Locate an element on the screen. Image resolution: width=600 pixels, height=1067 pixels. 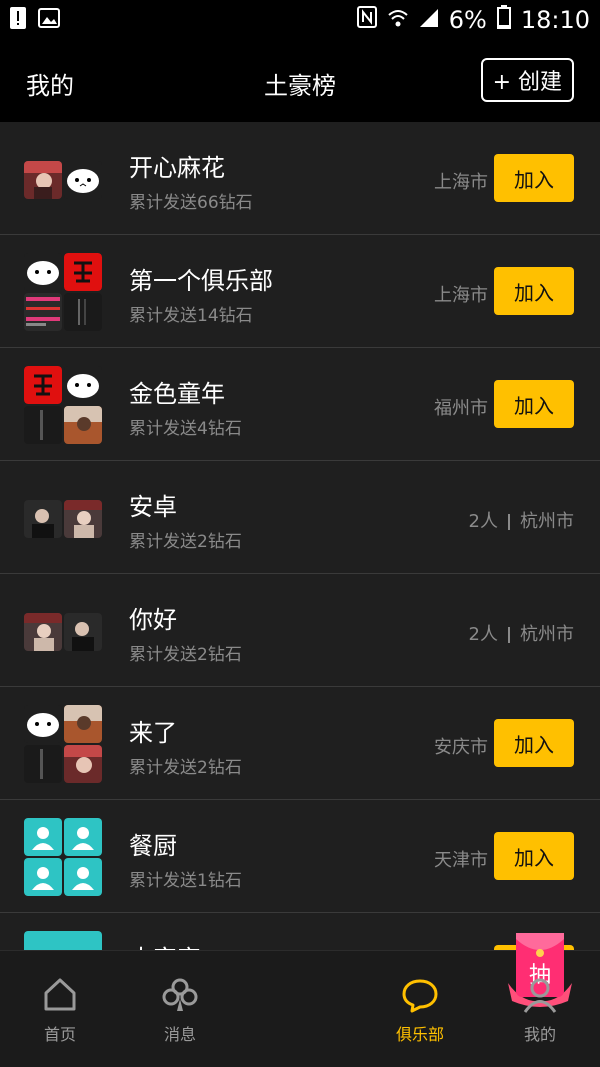
club-diamonds: 累计发送4钻石 is located at coordinates (185, 429).